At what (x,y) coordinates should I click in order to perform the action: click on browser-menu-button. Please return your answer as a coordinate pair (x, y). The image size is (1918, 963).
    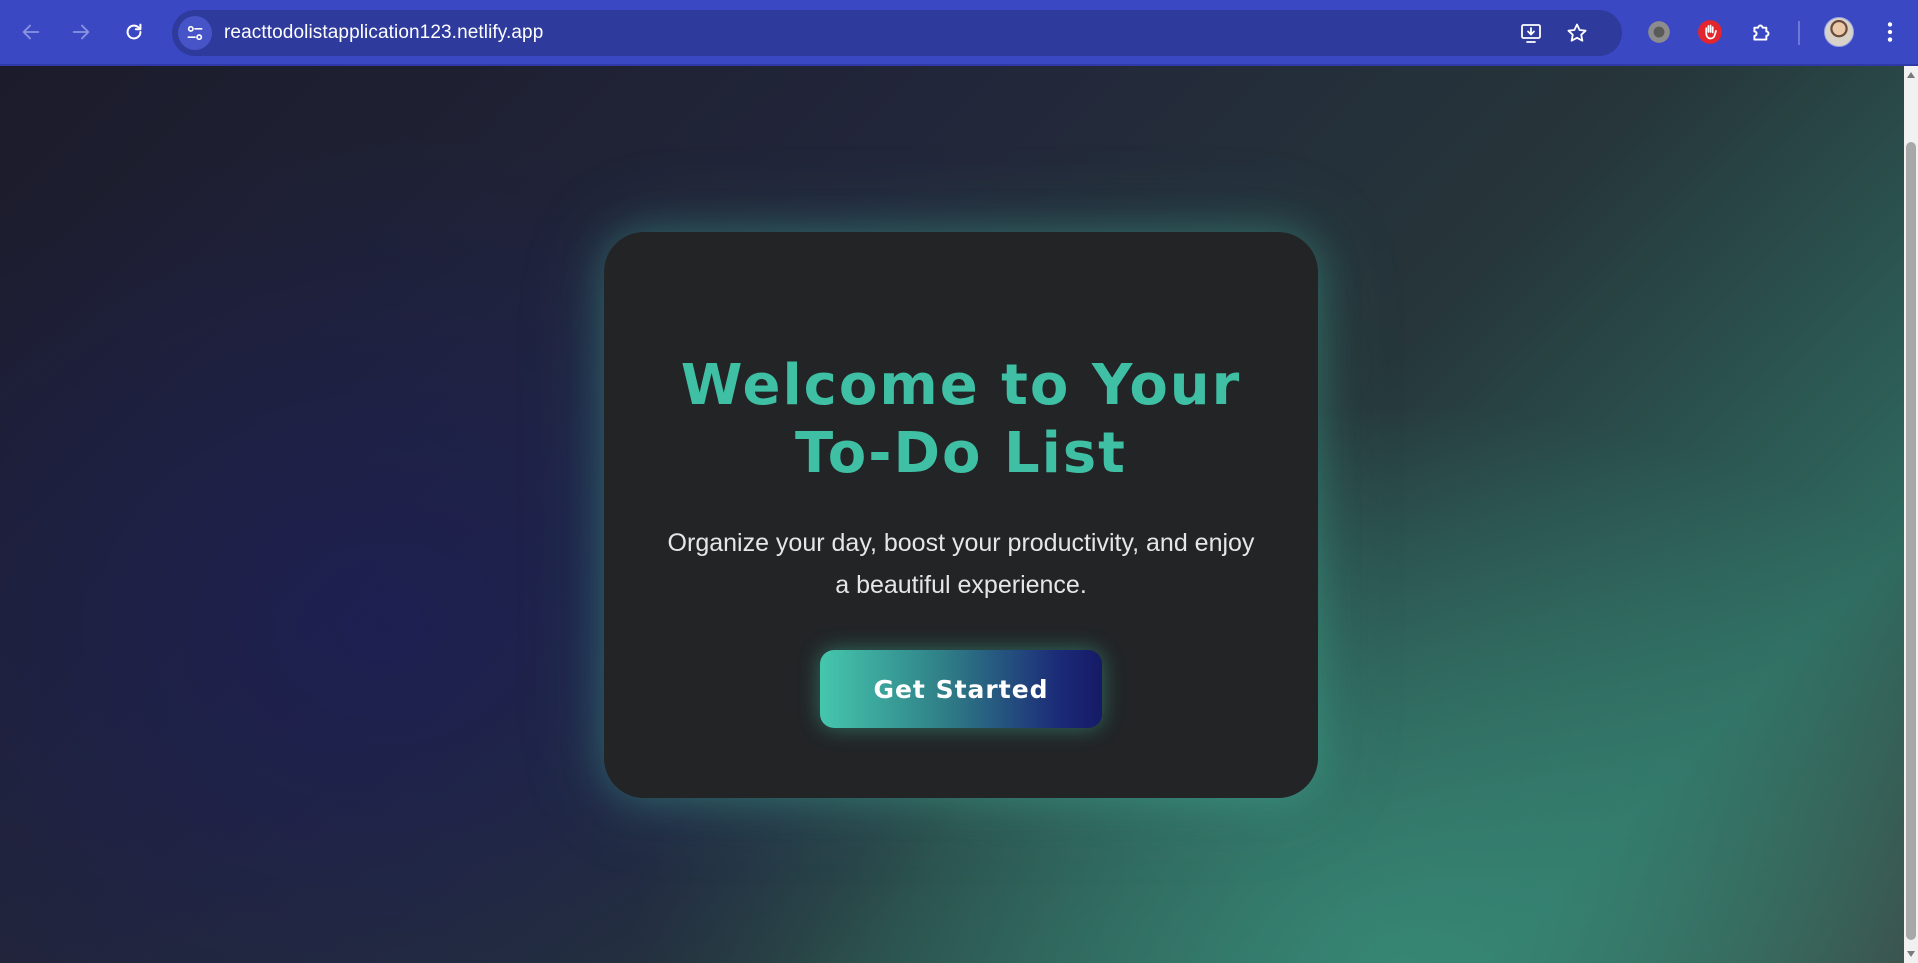
    Looking at the image, I should click on (1890, 32).